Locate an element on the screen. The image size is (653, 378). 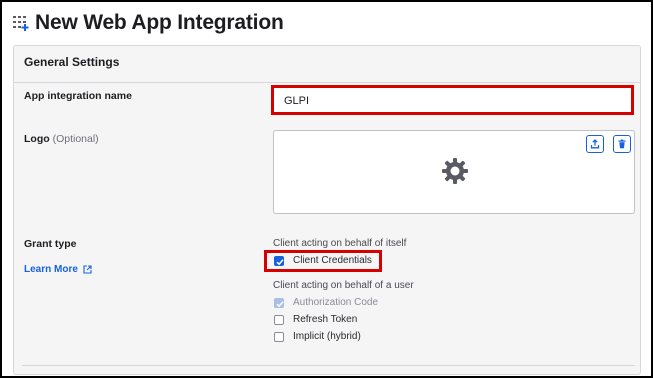
learn-more-text: Learn More is located at coordinates (51, 269).